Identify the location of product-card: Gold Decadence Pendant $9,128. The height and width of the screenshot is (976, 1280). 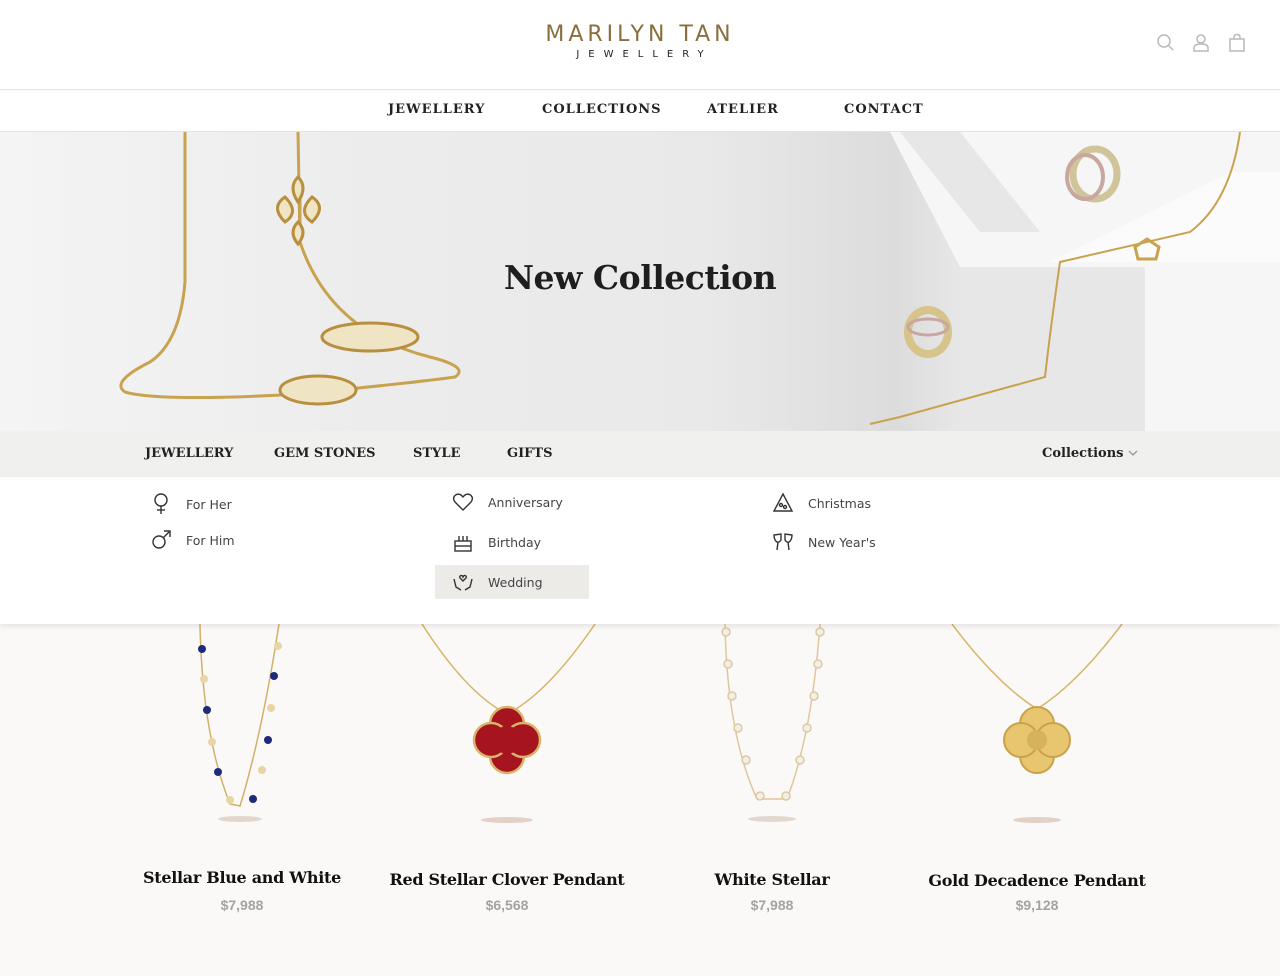
(1037, 800).